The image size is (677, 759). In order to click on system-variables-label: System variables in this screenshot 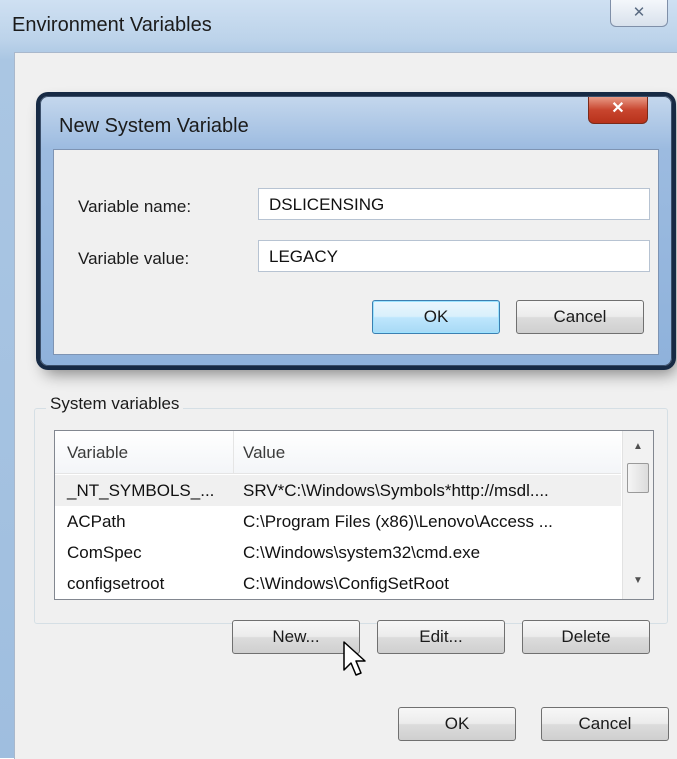, I will do `click(115, 404)`.